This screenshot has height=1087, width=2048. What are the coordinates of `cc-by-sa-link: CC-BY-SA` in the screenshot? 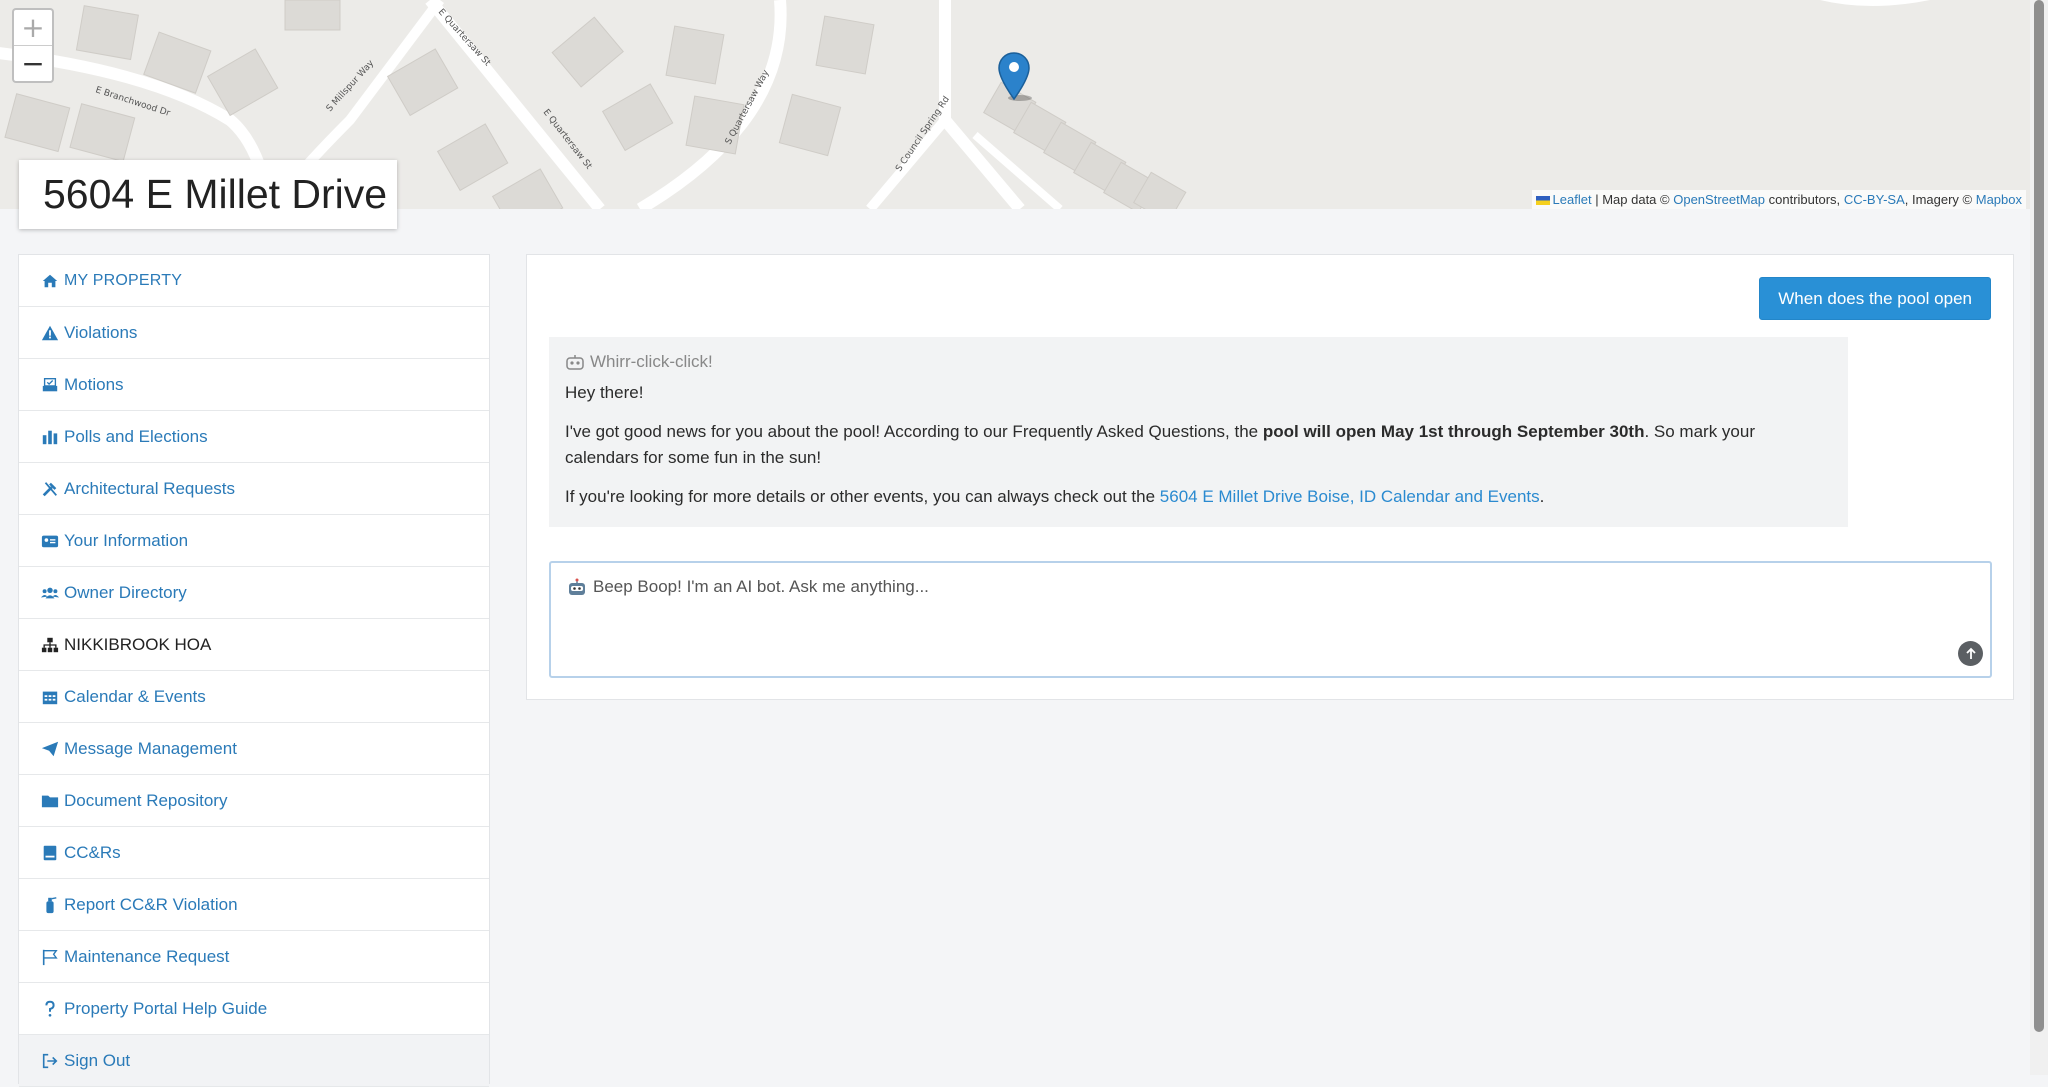 It's located at (1874, 199).